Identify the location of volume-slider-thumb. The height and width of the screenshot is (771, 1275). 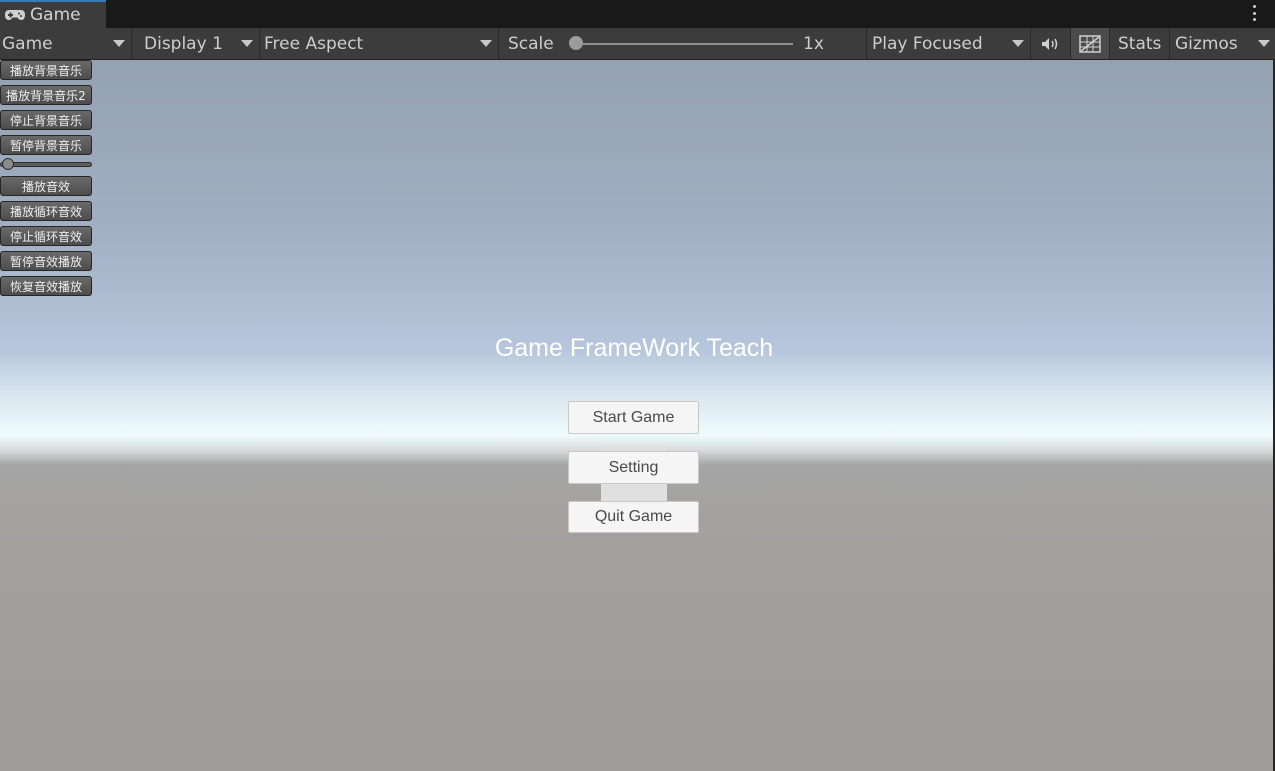
(8, 164).